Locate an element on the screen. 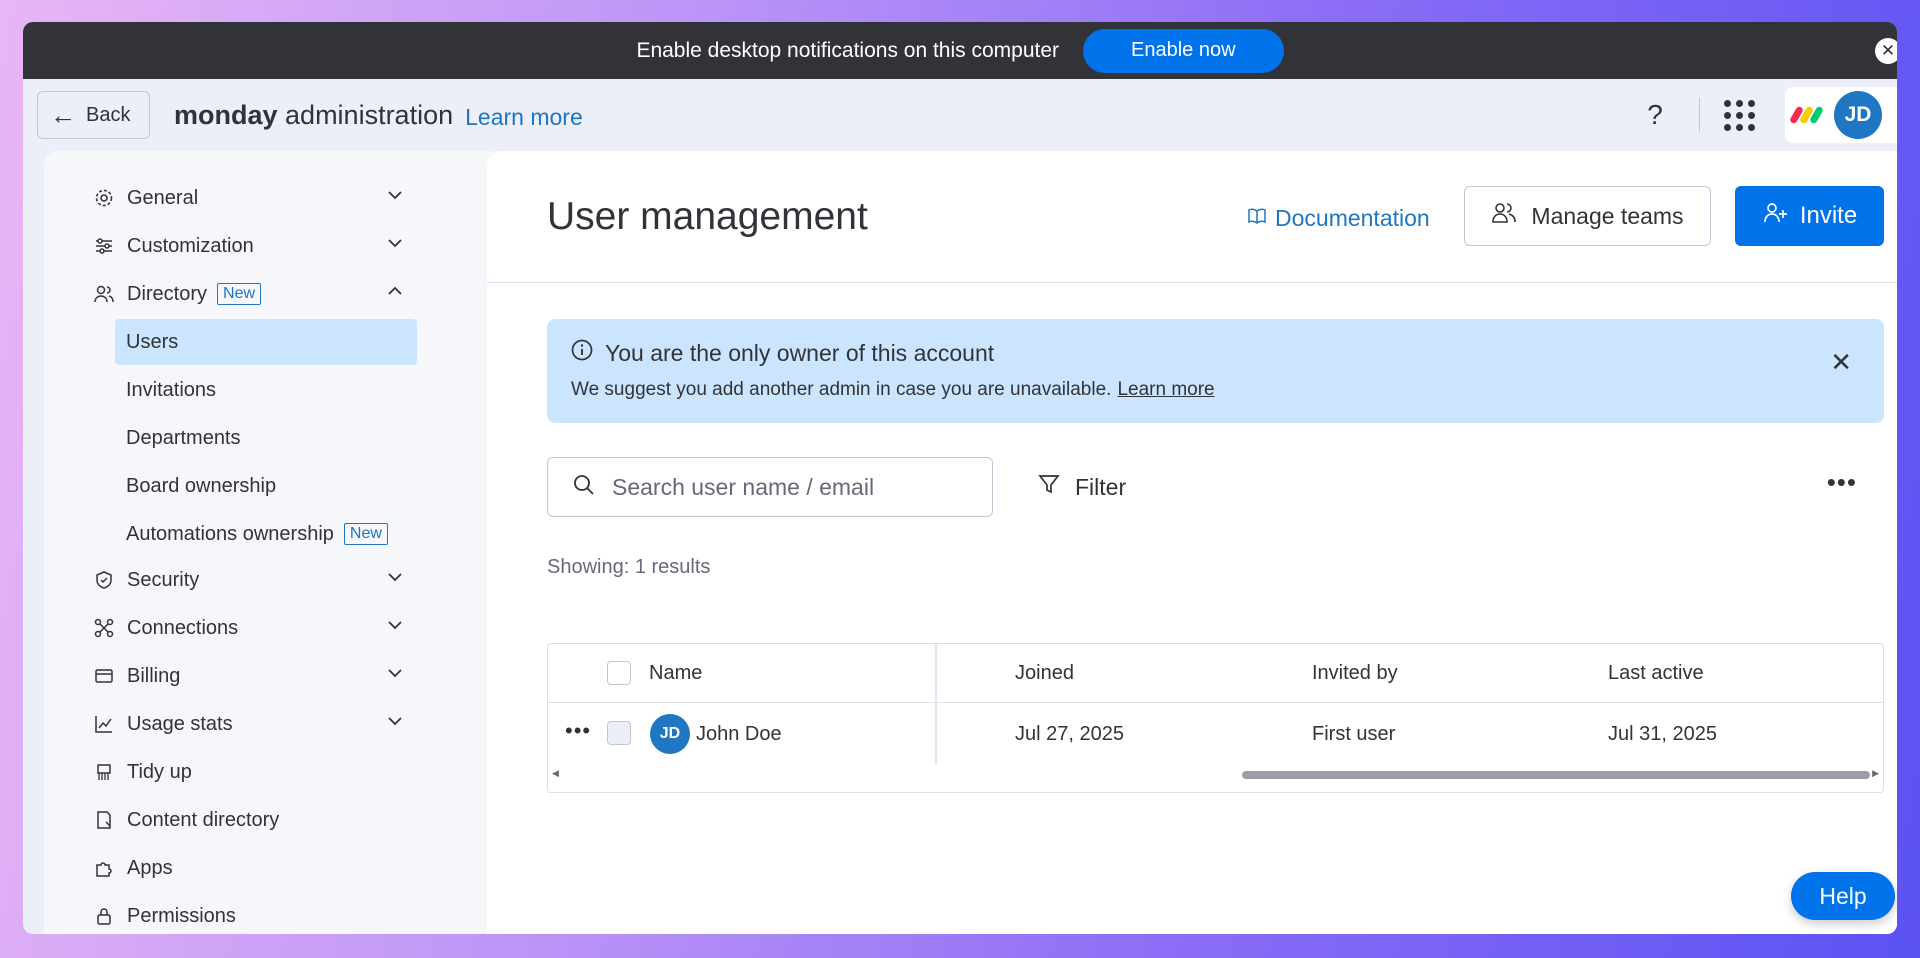 The width and height of the screenshot is (1920, 958). sidebar-item-label: Customization is located at coordinates (190, 245).